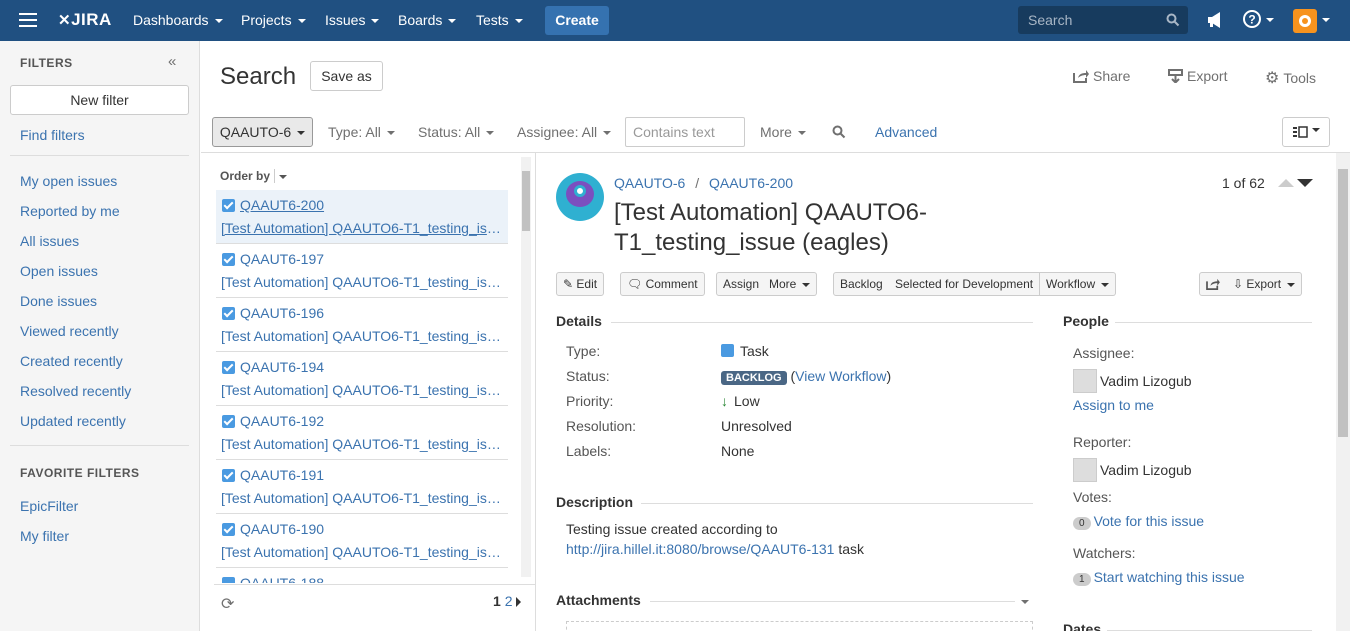 The height and width of the screenshot is (631, 1350). Describe the element at coordinates (273, 20) in the screenshot. I see `nav-projects: Projects` at that location.